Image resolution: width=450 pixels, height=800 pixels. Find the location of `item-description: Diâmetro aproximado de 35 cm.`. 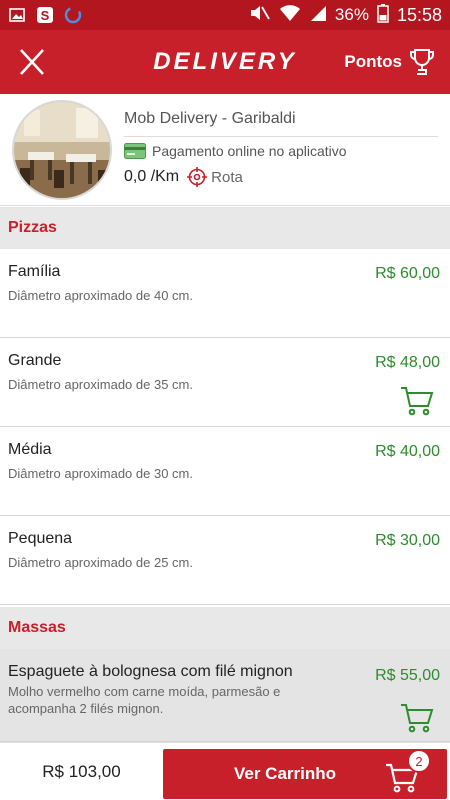

item-description: Diâmetro aproximado de 35 cm. is located at coordinates (100, 384).